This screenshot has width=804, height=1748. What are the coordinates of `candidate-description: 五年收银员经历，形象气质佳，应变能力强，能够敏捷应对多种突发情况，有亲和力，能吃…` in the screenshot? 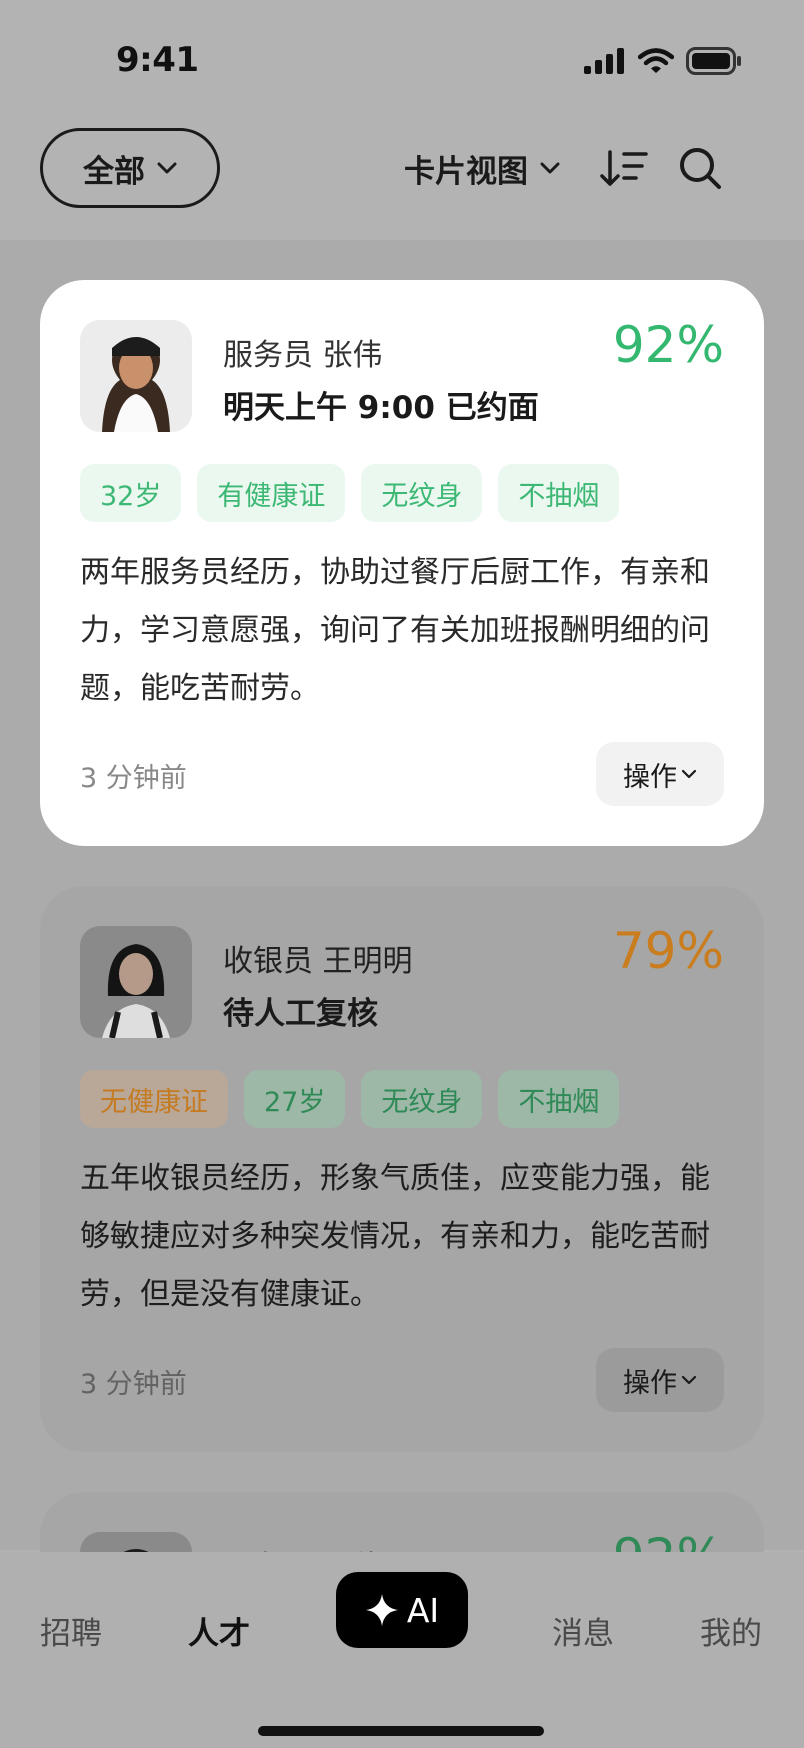 It's located at (395, 1236).